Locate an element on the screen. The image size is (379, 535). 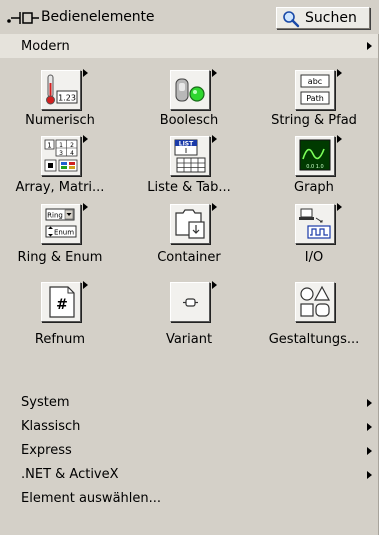
graph-icon: 0.0 1.0 is located at coordinates (318, 155).